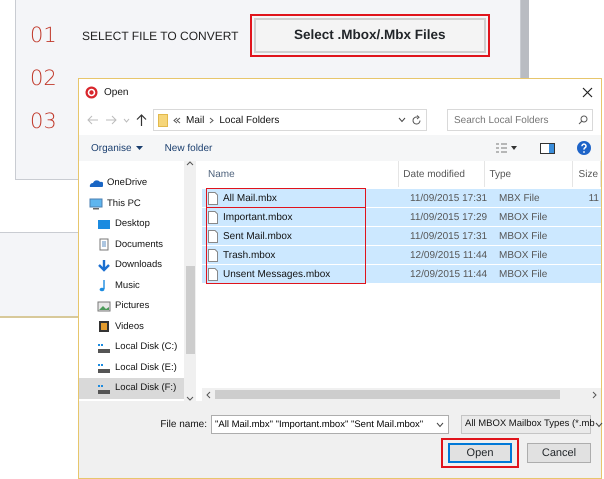 The height and width of the screenshot is (479, 604). What do you see at coordinates (370, 35) in the screenshot?
I see `select-files-button: Select .Mbox/.Mbx Files` at bounding box center [370, 35].